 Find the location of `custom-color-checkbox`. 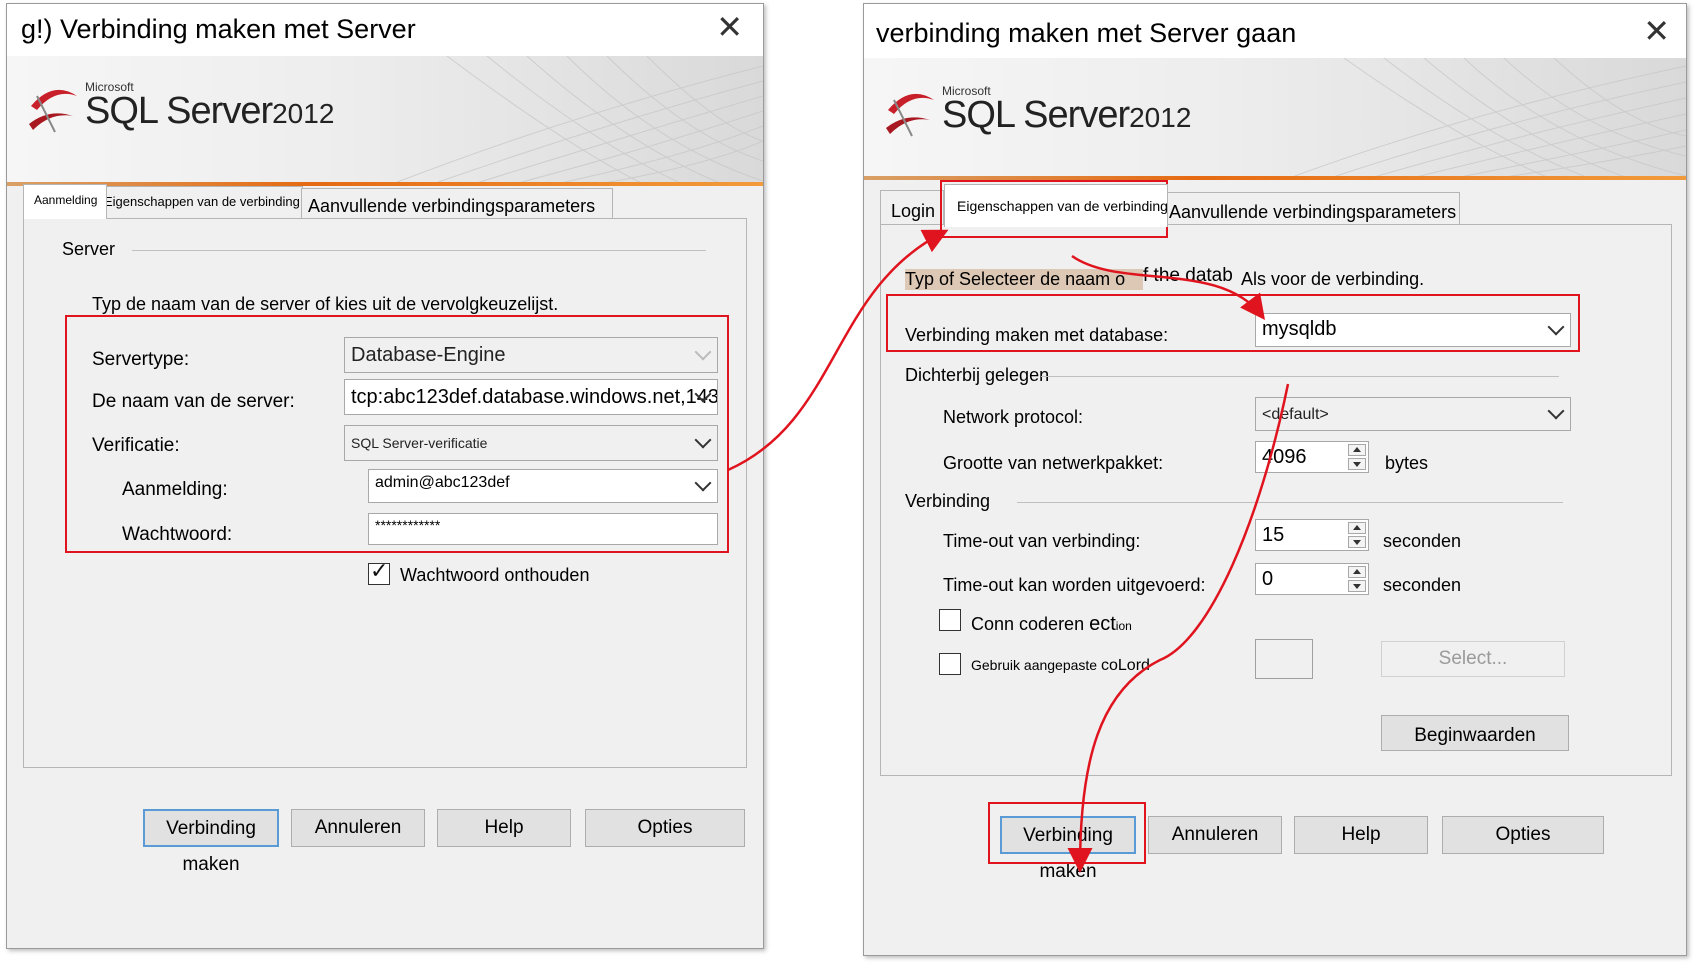

custom-color-checkbox is located at coordinates (950, 664).